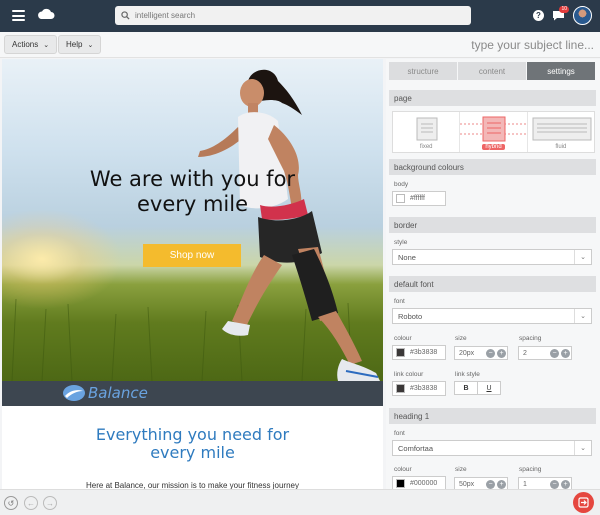  Describe the element at coordinates (427, 129) in the screenshot. I see `fixed-layout-icon` at that location.